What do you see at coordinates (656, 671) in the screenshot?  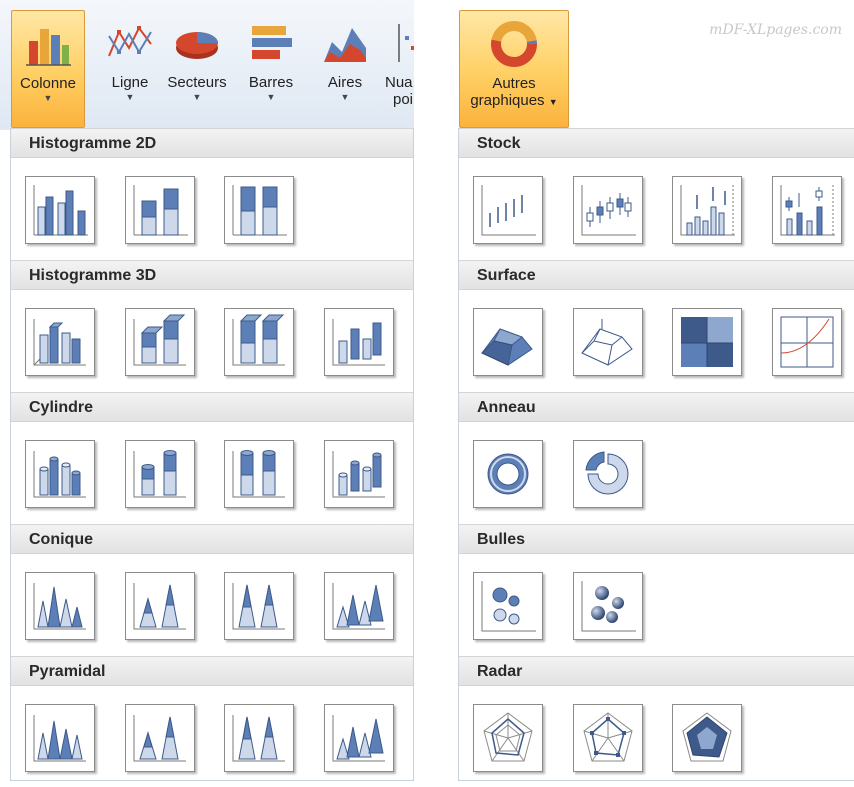 I see `section-header: Radar` at bounding box center [656, 671].